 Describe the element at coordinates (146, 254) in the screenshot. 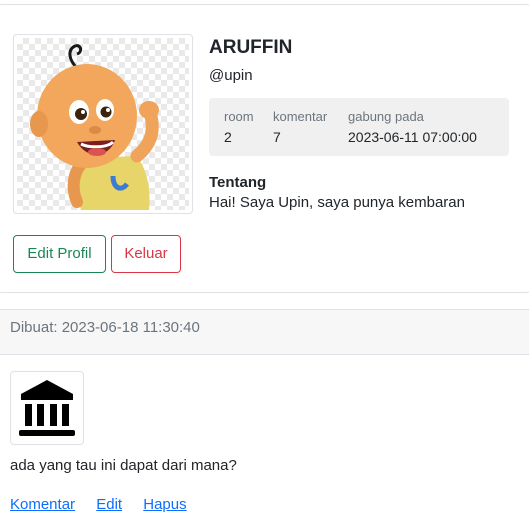

I see `logout-button: Keluar` at that location.